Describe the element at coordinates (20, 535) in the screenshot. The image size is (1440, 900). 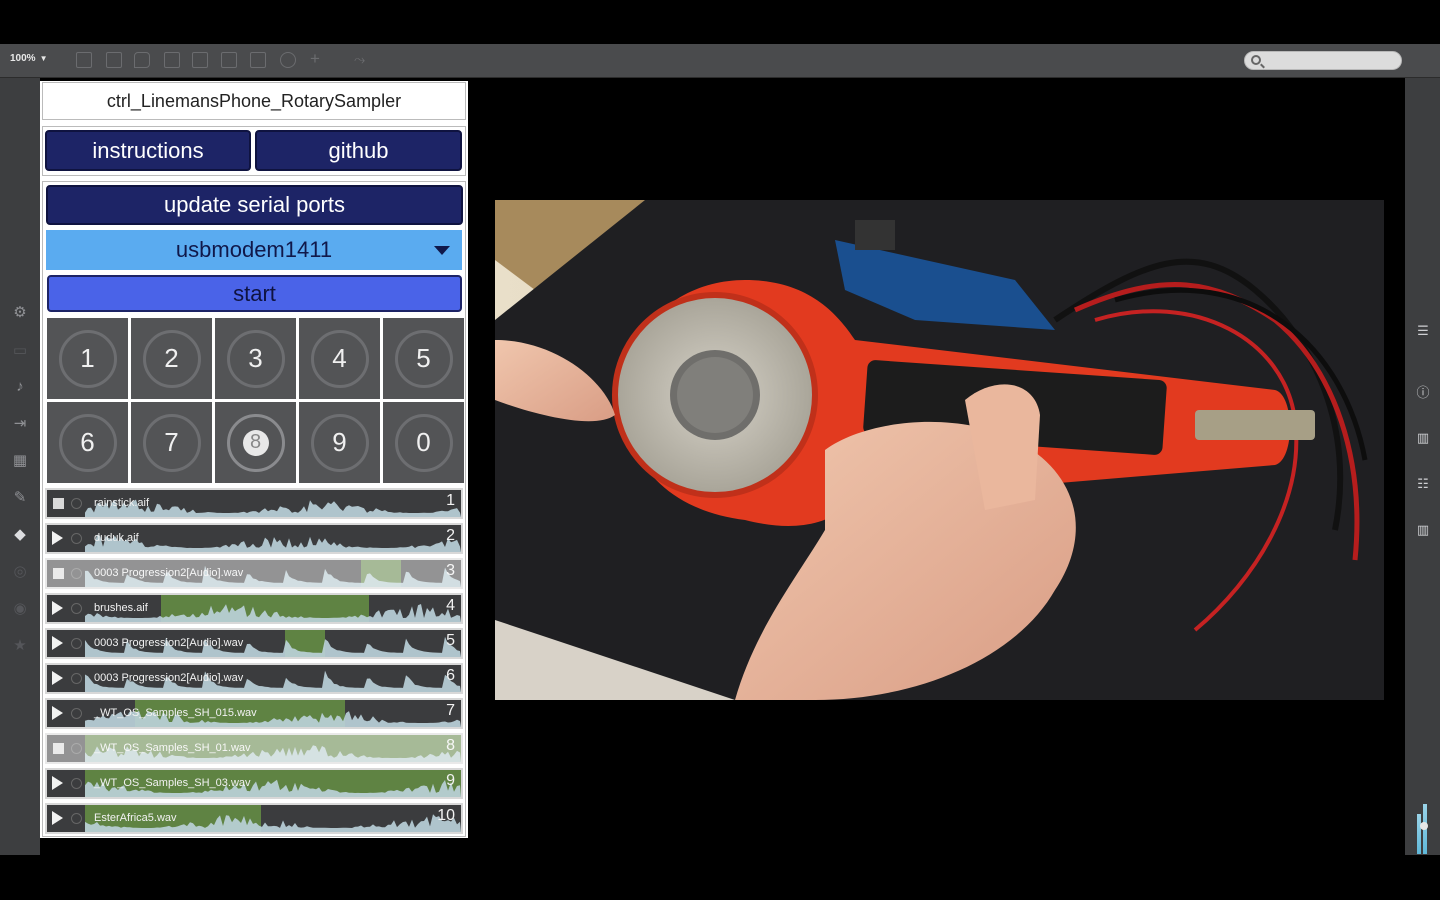
I see `package-icon: ◆` at that location.